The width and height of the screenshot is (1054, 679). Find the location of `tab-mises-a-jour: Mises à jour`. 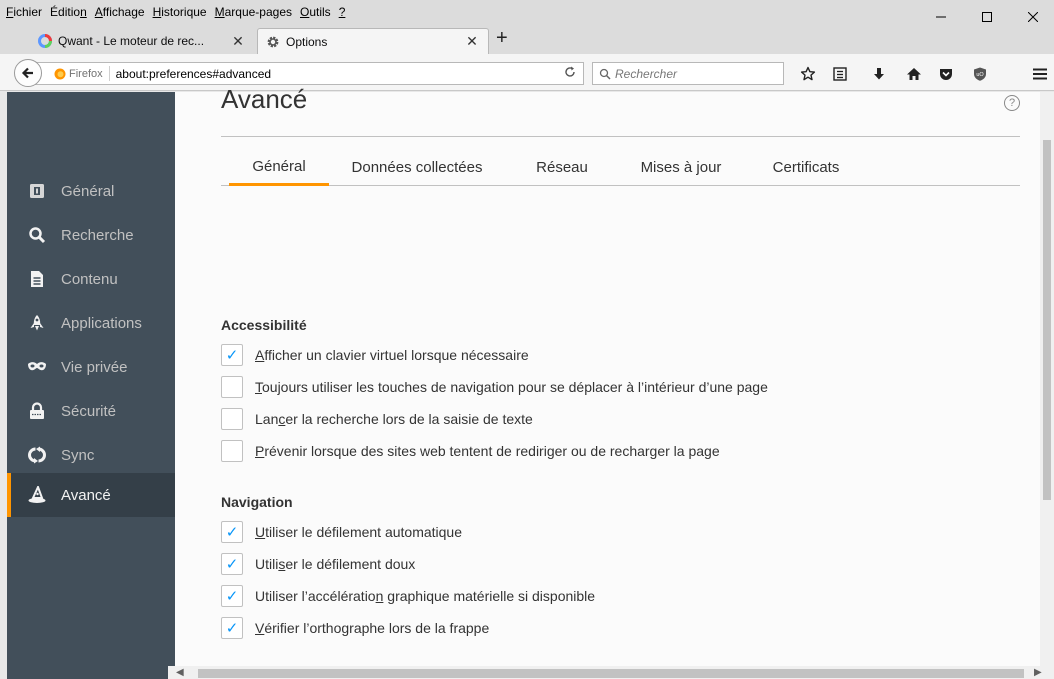

tab-mises-a-jour: Mises à jour is located at coordinates (681, 167).